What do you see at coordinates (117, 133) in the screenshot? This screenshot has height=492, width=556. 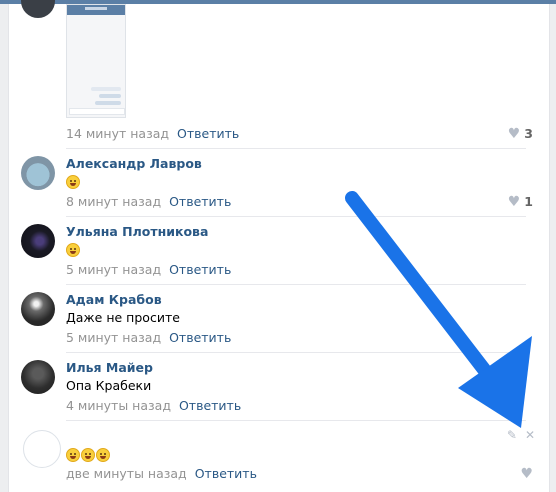 I see `comment-time: 14 минут назад` at bounding box center [117, 133].